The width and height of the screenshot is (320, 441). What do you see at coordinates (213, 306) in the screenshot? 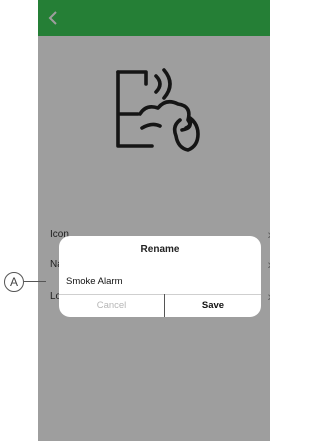
I see `save-button: Save` at bounding box center [213, 306].